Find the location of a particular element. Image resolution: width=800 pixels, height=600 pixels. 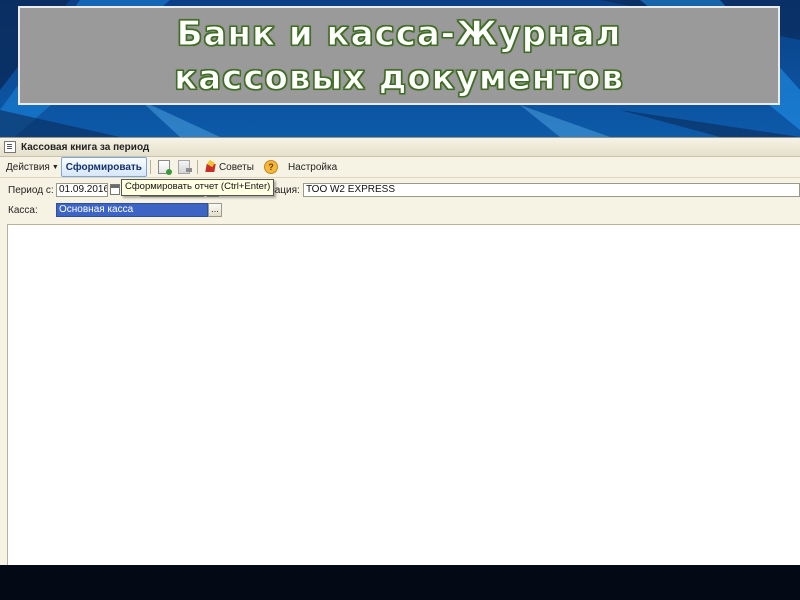

period-from-label: Период с: is located at coordinates (31, 190).